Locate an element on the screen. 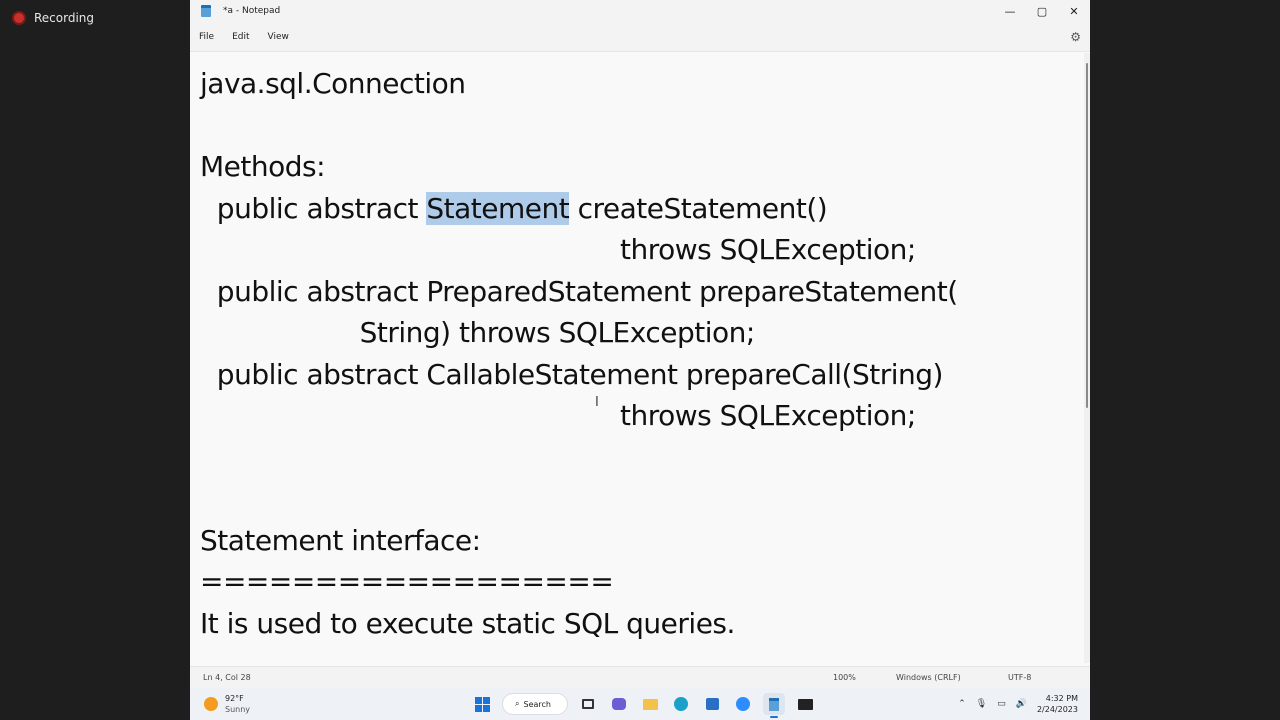 The height and width of the screenshot is (720, 1280). record-icon is located at coordinates (19, 18).